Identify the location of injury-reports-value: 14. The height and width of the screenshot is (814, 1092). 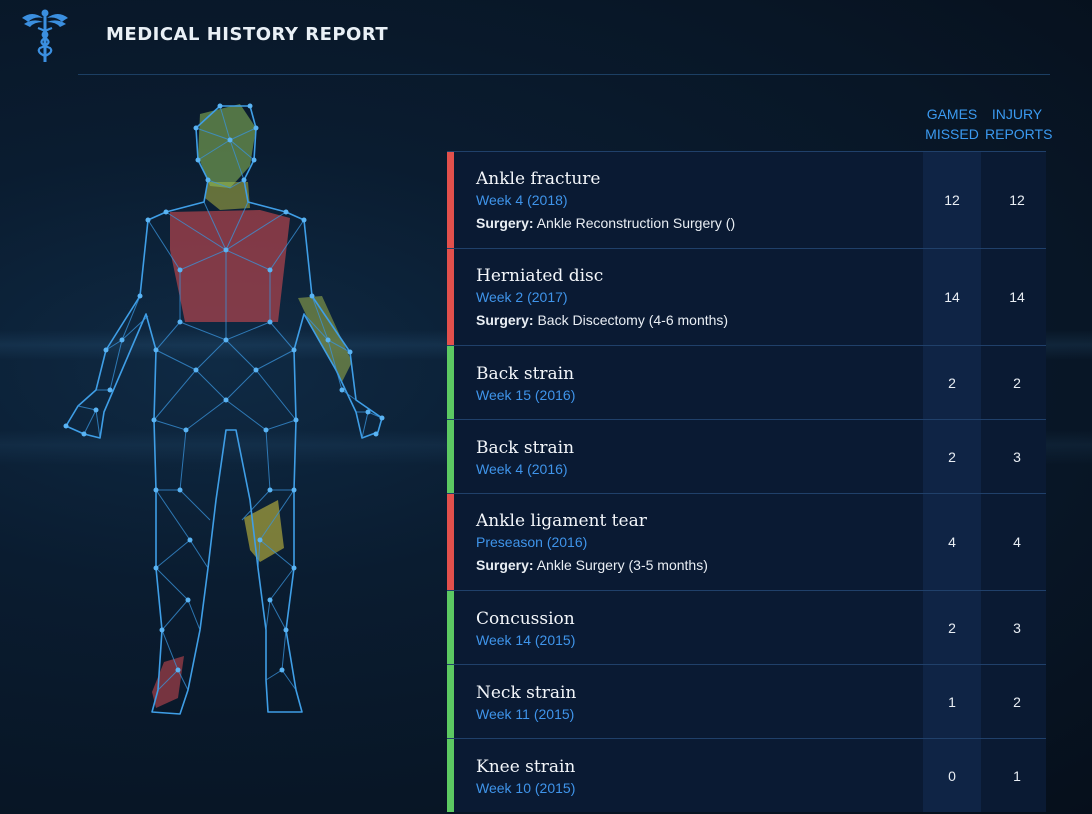
(1017, 297).